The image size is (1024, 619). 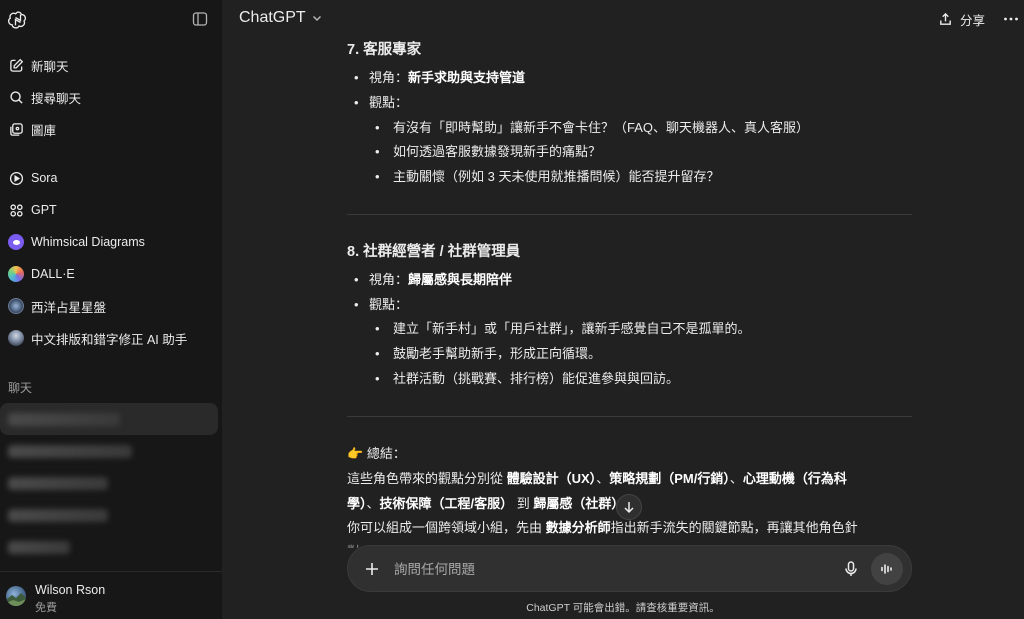 I want to click on sidebar-item-label: 中文排版和錯字修正 AI 助手, so click(x=109, y=339).